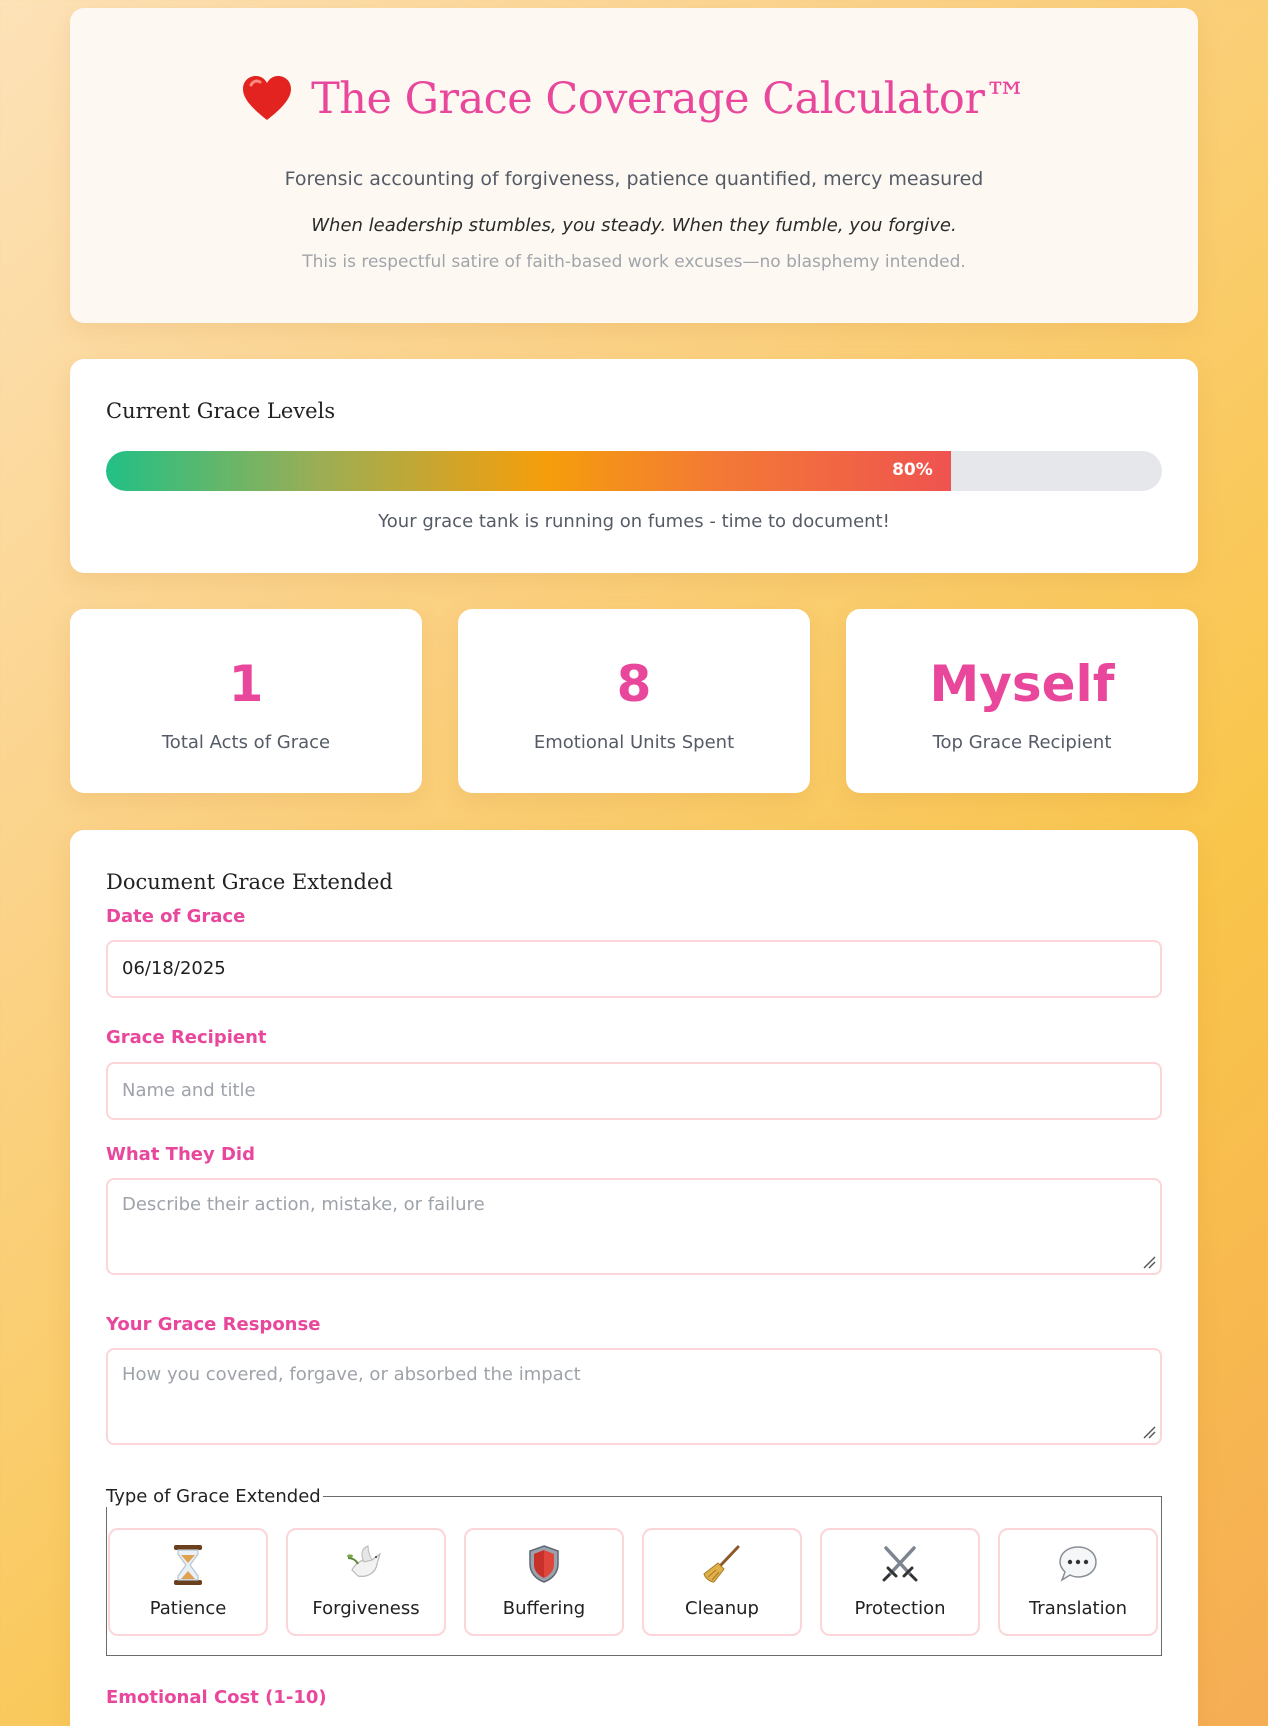  What do you see at coordinates (722, 1608) in the screenshot?
I see `grace-type-label: Cleanup` at bounding box center [722, 1608].